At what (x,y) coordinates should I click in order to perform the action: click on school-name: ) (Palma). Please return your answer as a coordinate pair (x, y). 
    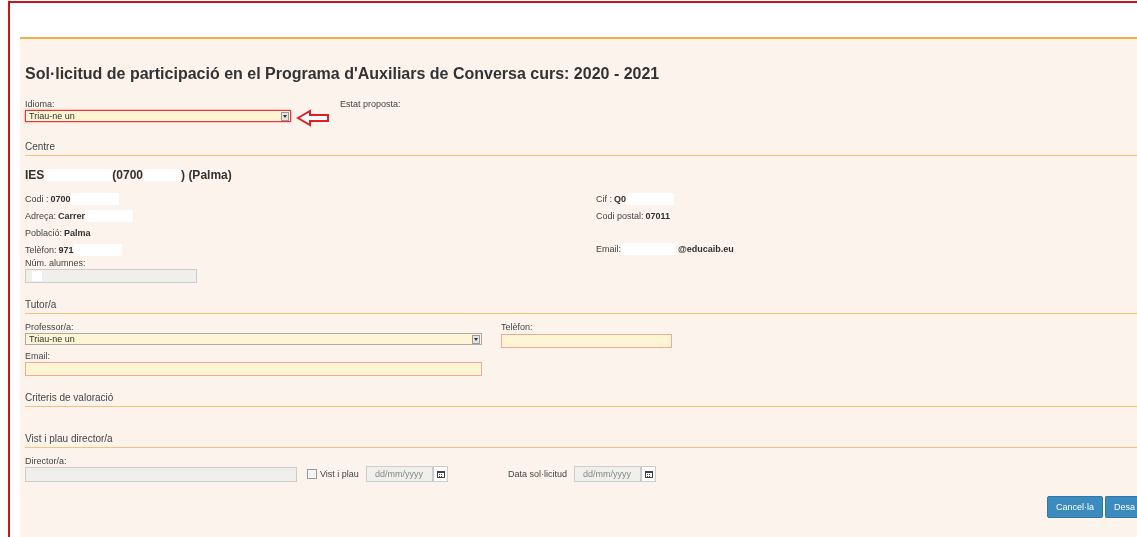
    Looking at the image, I should click on (206, 175).